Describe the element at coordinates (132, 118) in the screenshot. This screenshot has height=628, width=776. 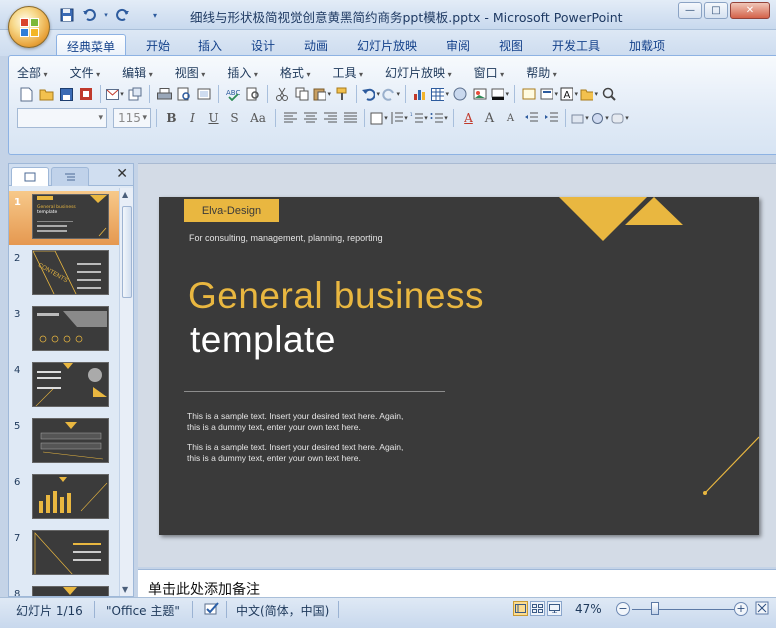
I see `font-size-combo: 115` at that location.